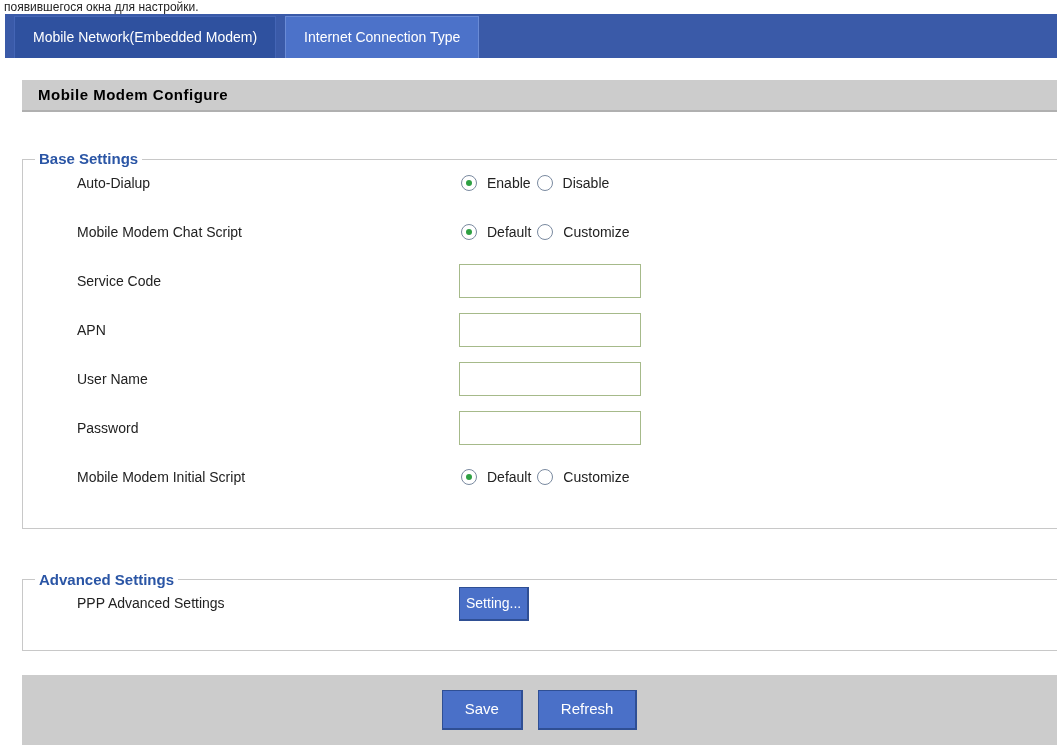 This screenshot has height=749, width=1057. What do you see at coordinates (119, 281) in the screenshot?
I see `field-label: Service Code` at bounding box center [119, 281].